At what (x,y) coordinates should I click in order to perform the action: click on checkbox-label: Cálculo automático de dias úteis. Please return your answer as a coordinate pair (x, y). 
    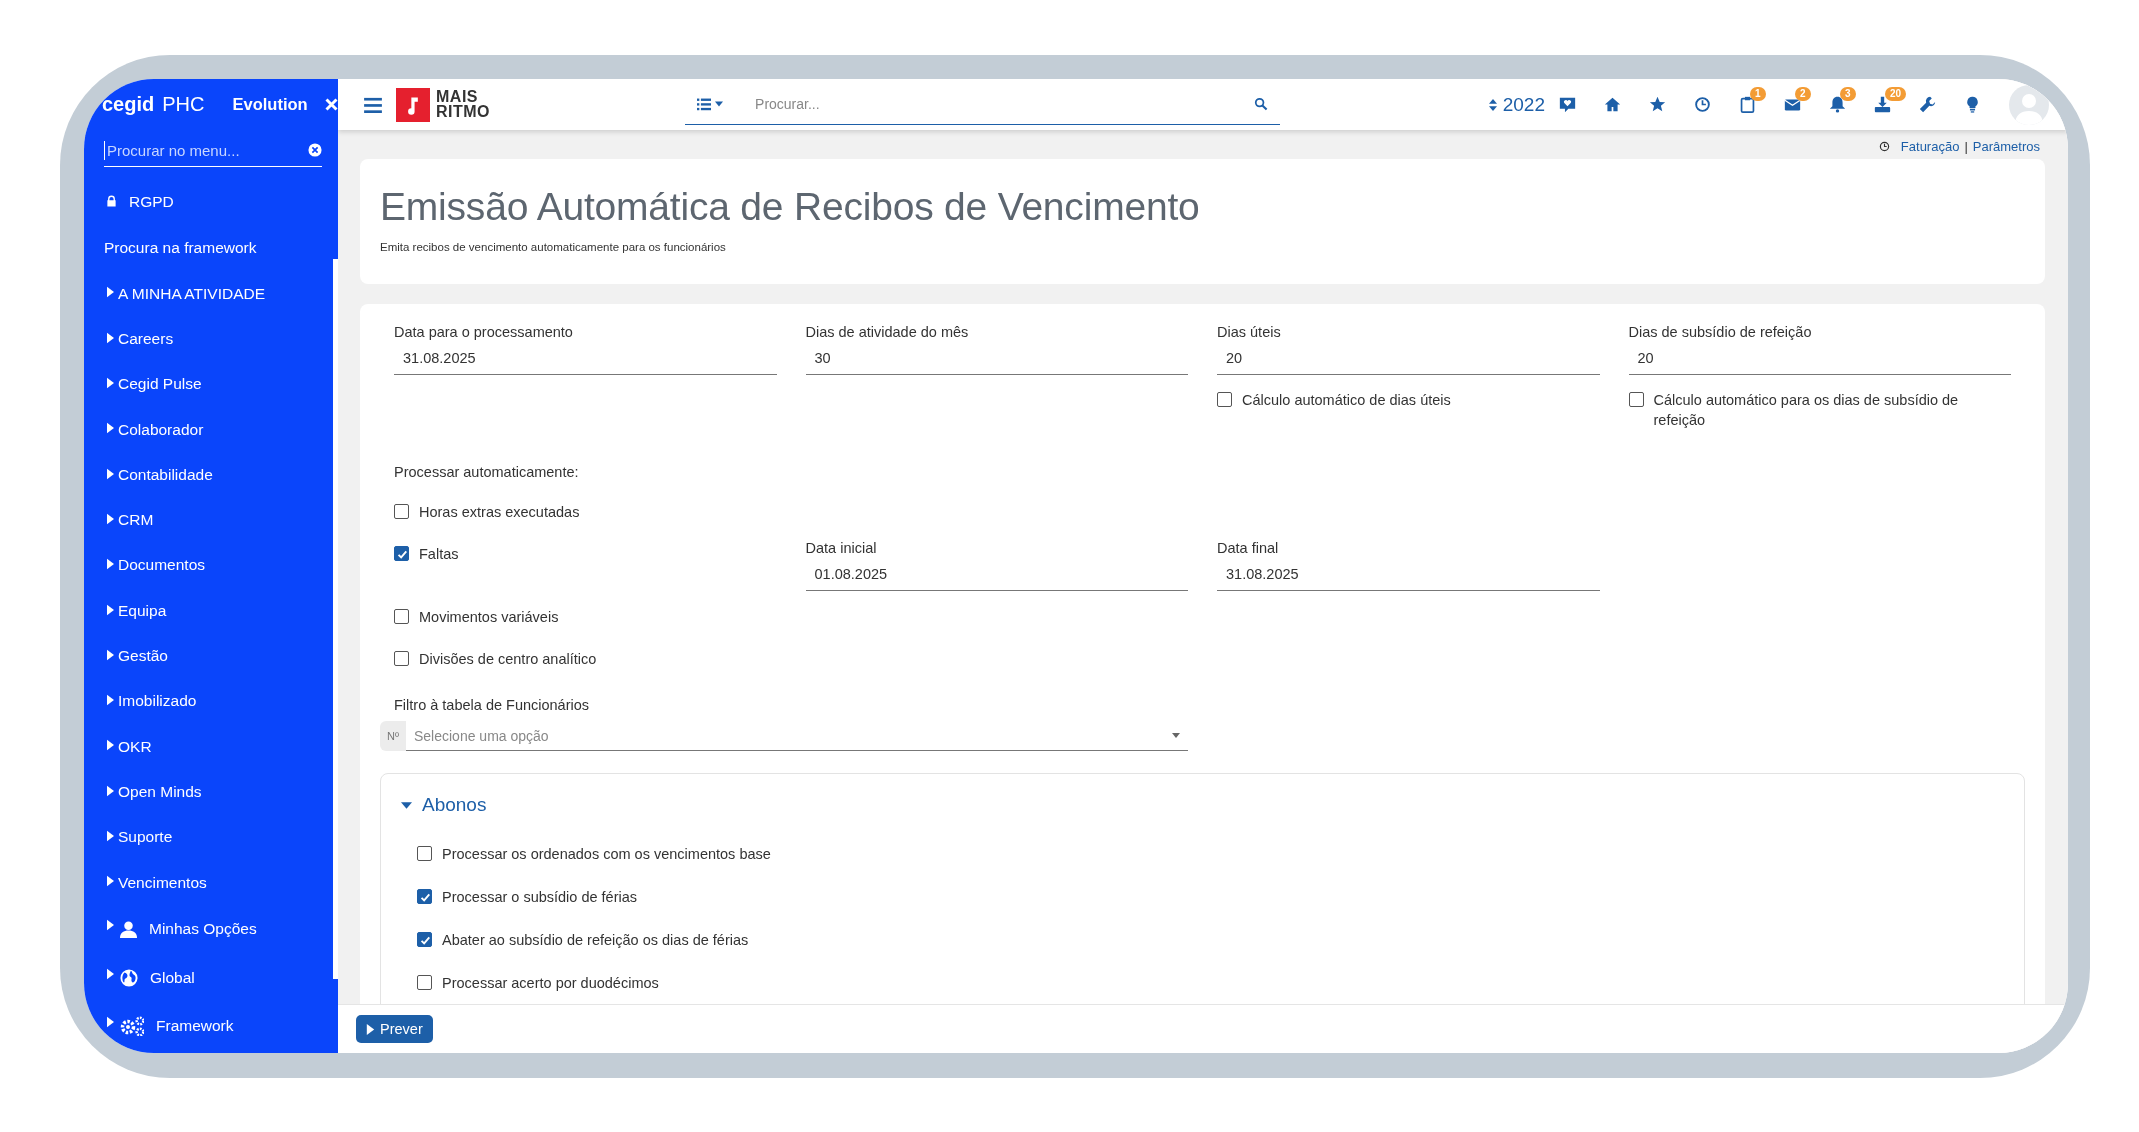
    Looking at the image, I should click on (1346, 400).